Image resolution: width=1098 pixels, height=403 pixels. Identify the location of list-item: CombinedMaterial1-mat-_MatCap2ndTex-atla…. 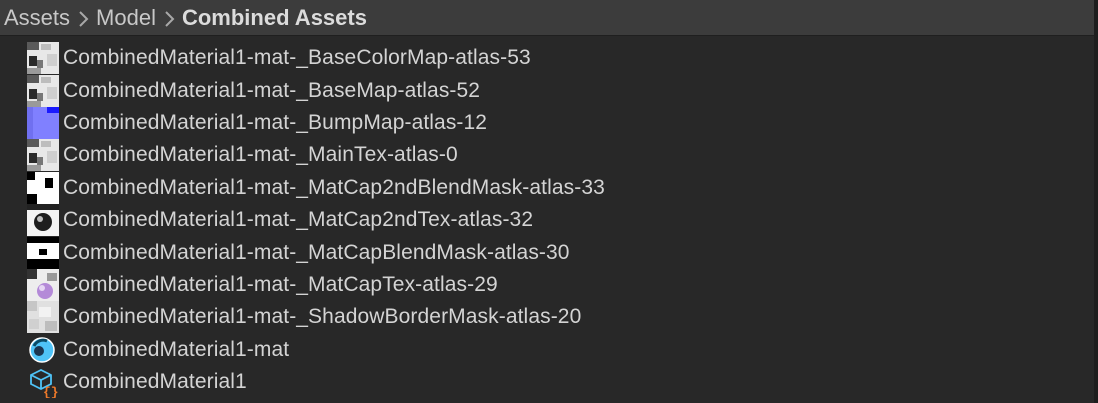
(547, 220).